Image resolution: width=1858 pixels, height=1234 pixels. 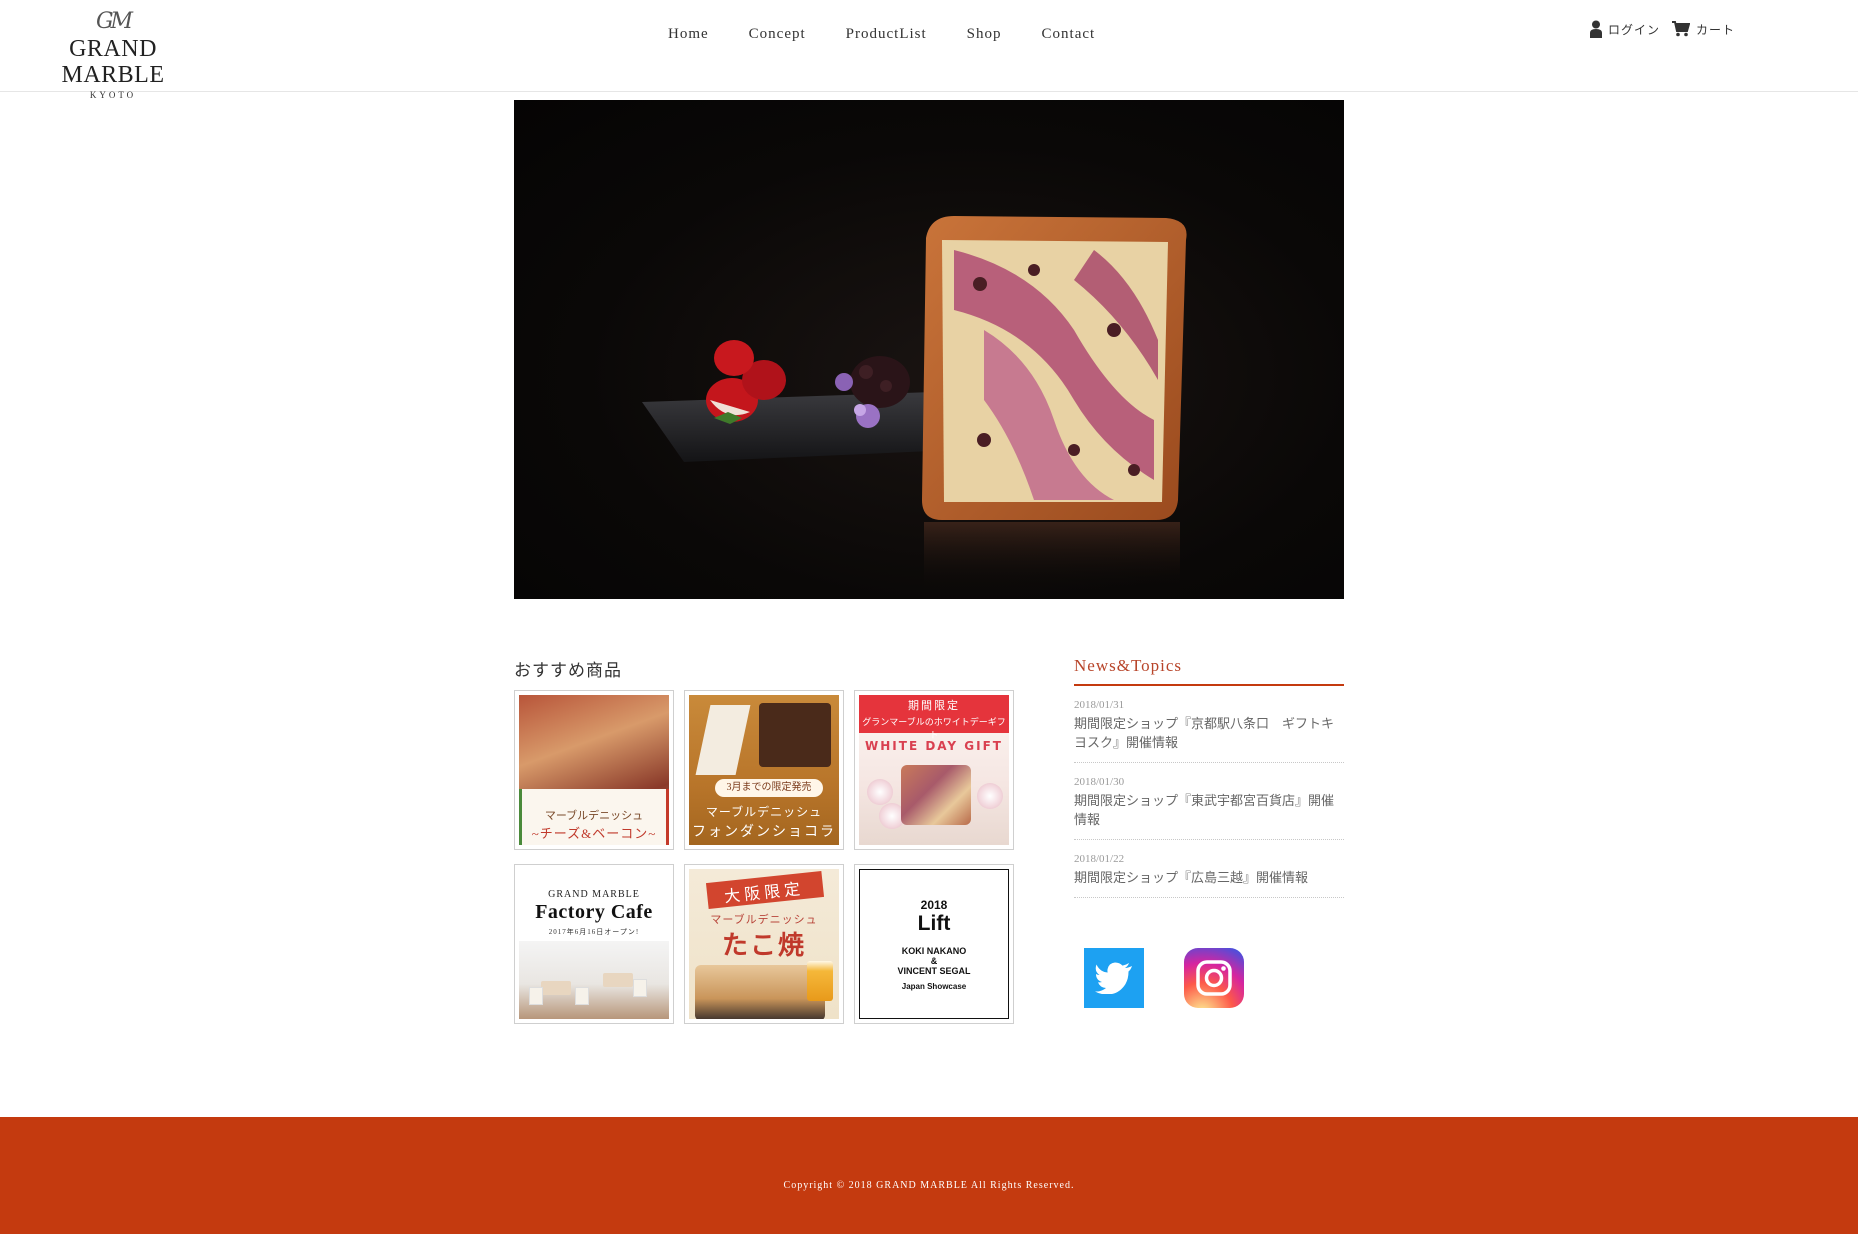 What do you see at coordinates (984, 34) in the screenshot?
I see `nav-shop: Shop` at bounding box center [984, 34].